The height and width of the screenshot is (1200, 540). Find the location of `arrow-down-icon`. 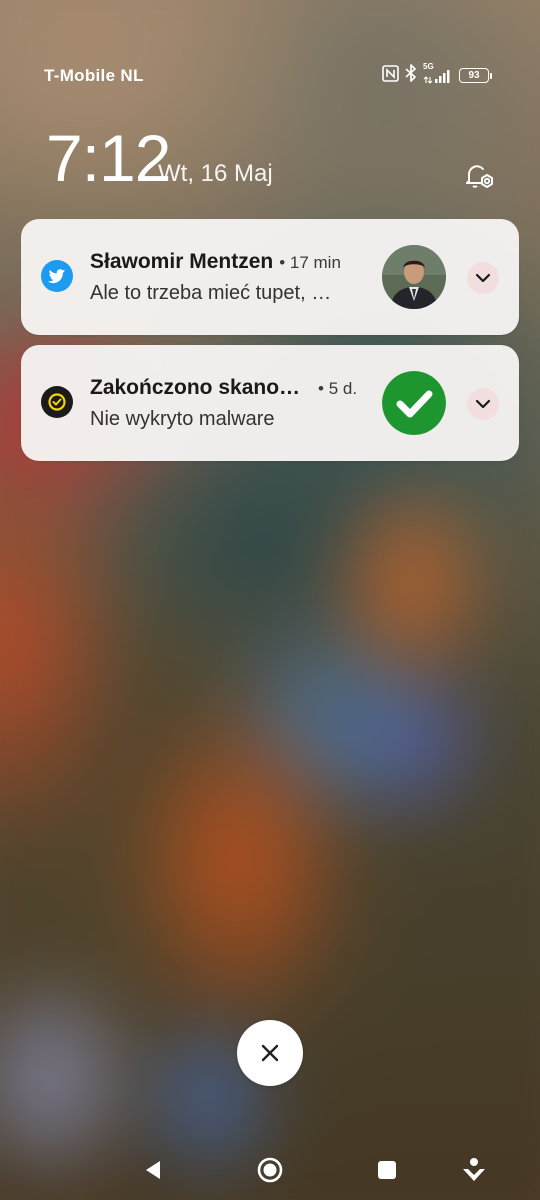

arrow-down-icon is located at coordinates (474, 1169).